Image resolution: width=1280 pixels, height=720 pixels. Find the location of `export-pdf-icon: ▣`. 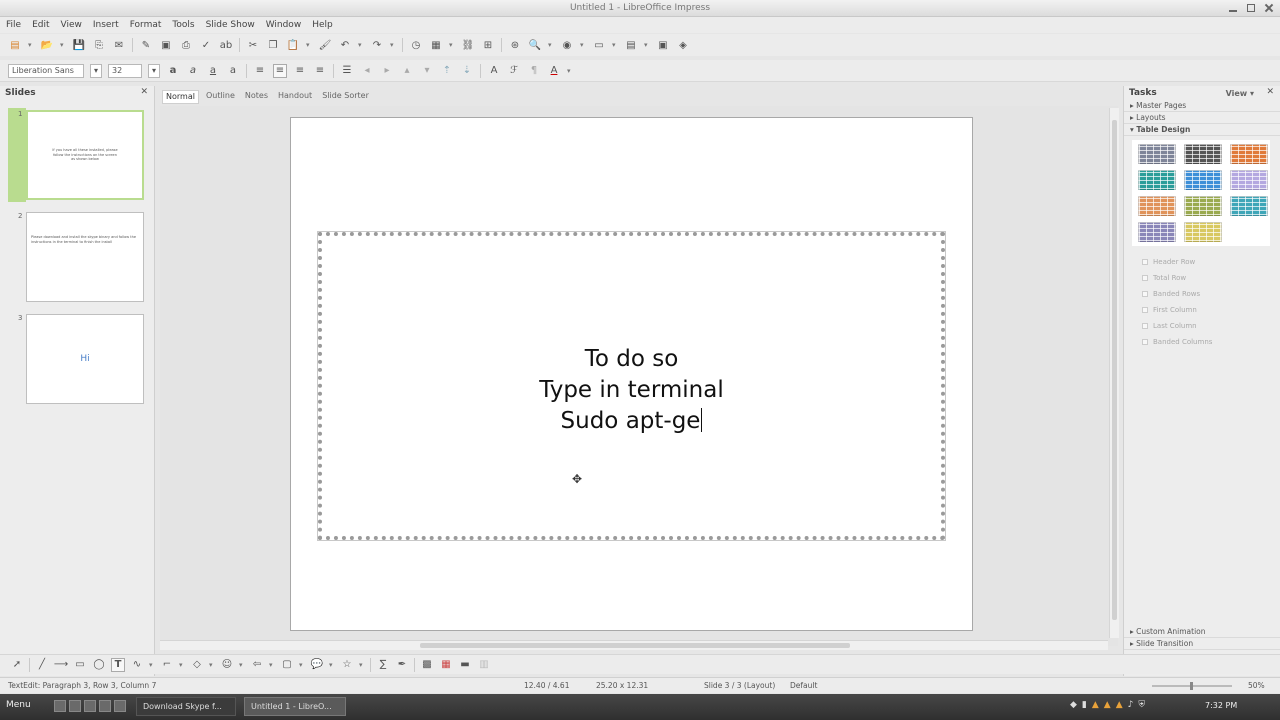

export-pdf-icon: ▣ is located at coordinates (166, 45).